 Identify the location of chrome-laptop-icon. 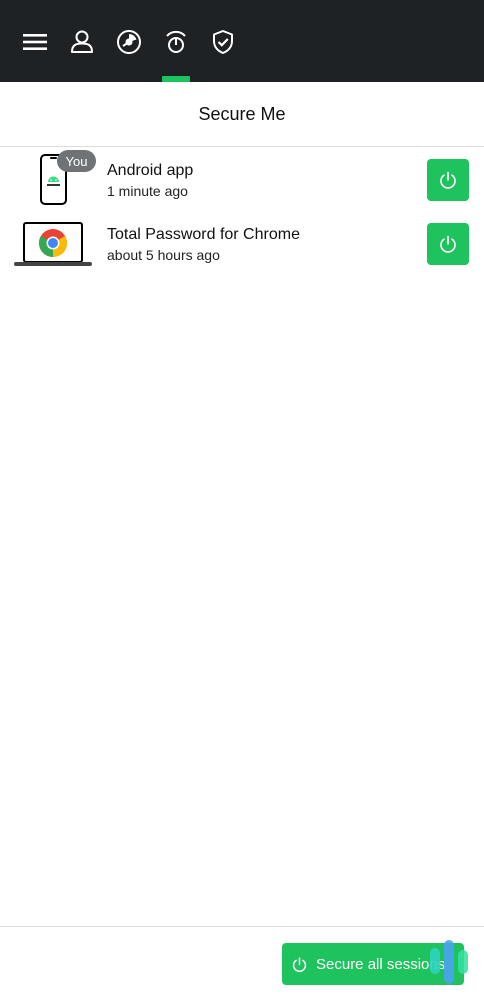
(53, 247).